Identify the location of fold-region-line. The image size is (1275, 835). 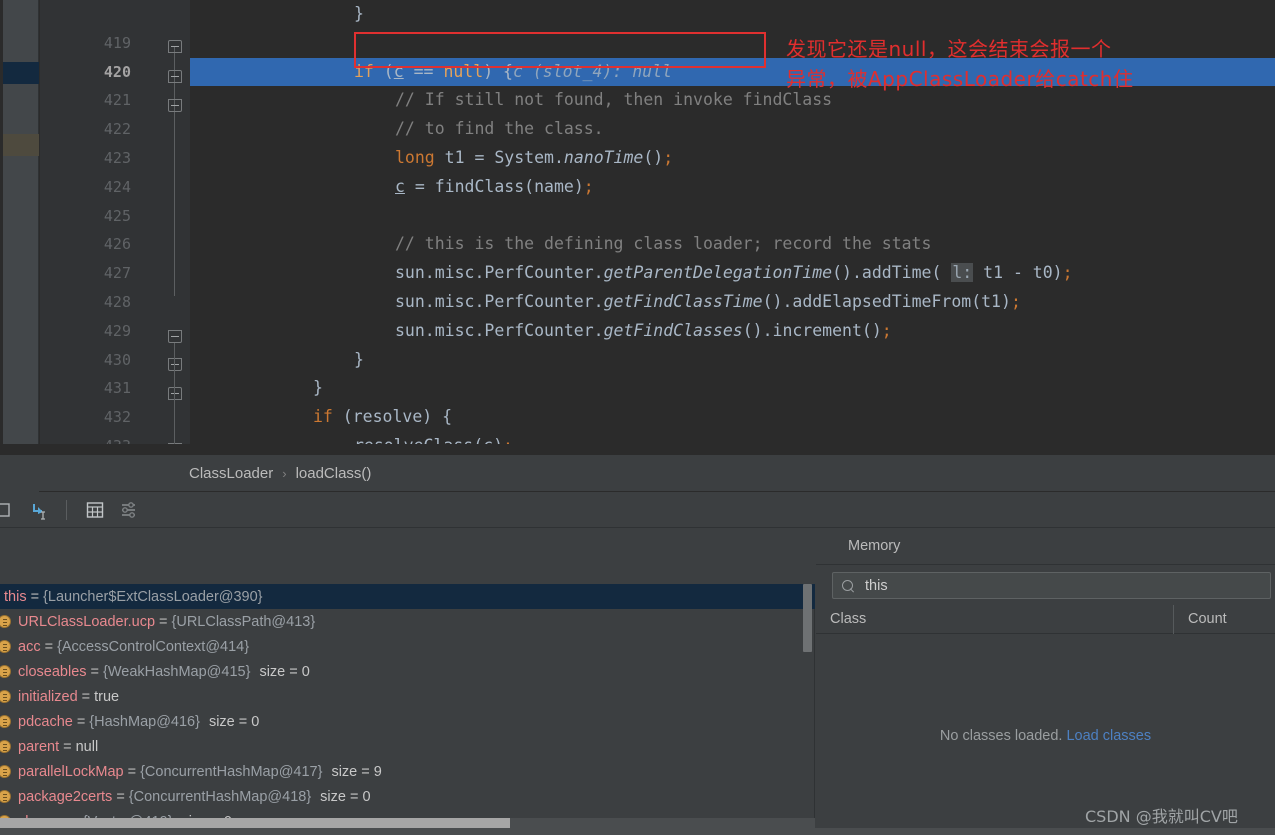
(174, 395).